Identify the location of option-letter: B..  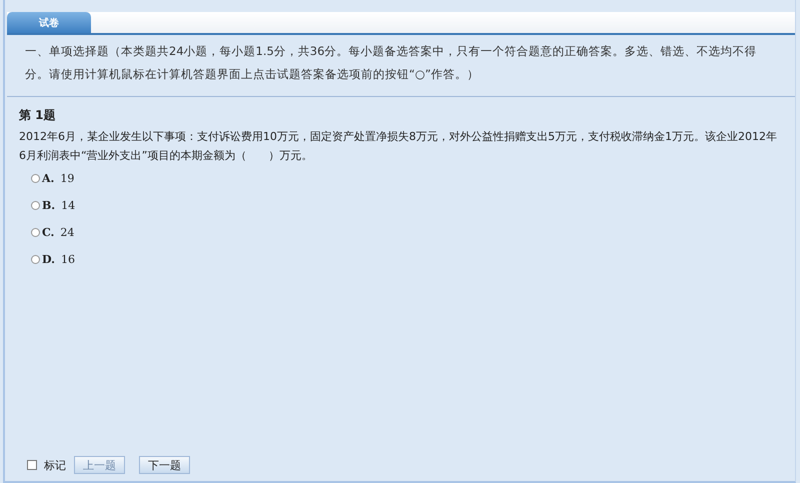
(49, 205).